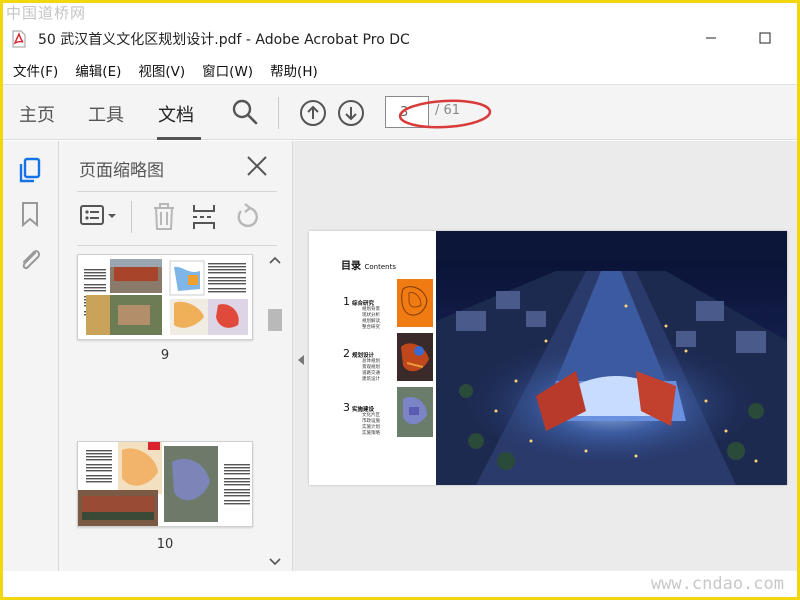  I want to click on toc-section-number: 1, so click(346, 301).